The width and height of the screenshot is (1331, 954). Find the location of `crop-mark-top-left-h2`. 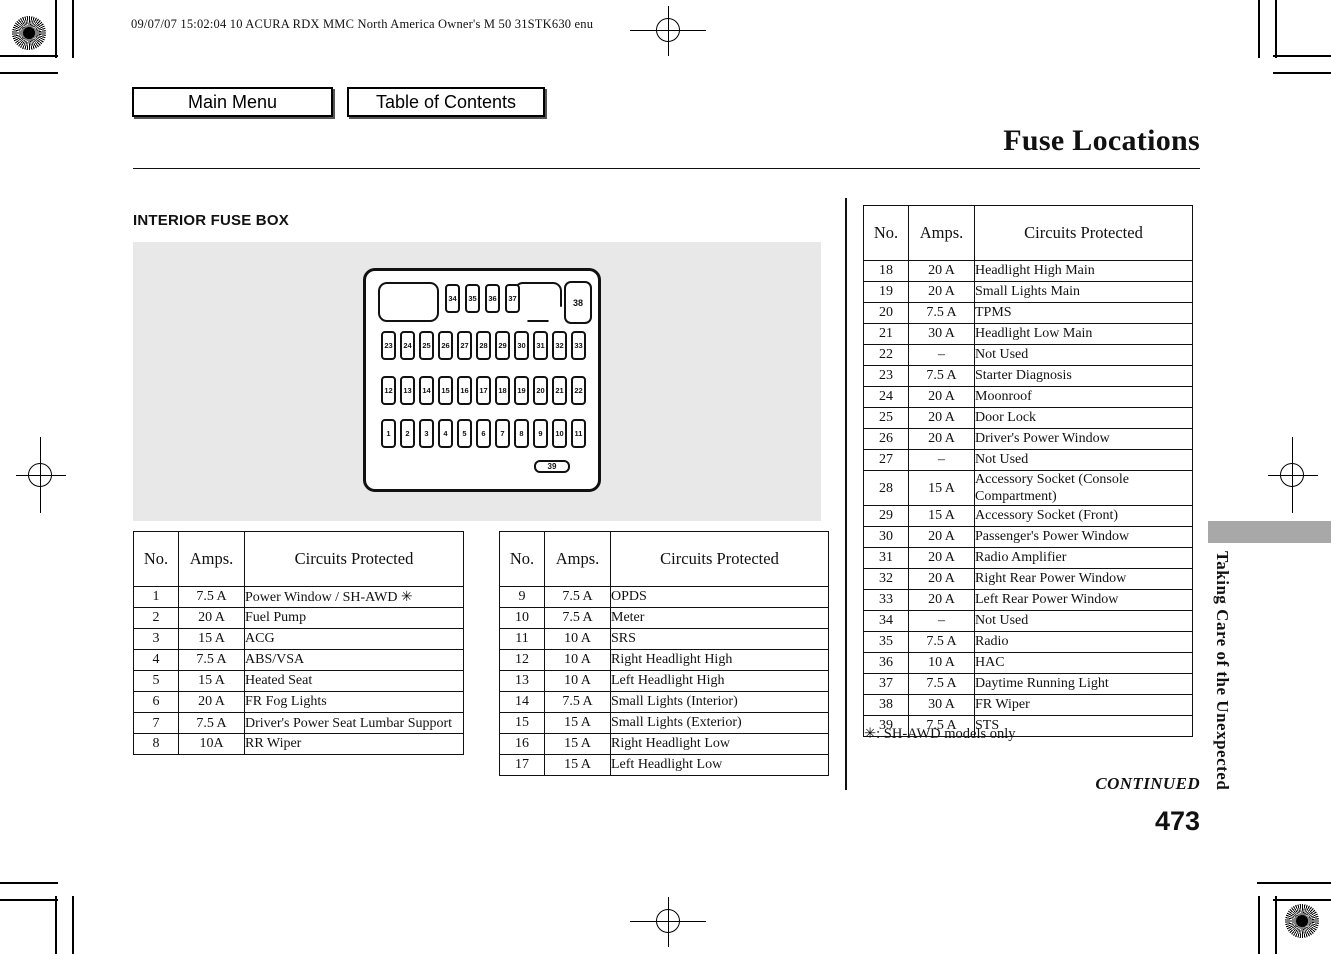

crop-mark-top-left-h2 is located at coordinates (29, 73).